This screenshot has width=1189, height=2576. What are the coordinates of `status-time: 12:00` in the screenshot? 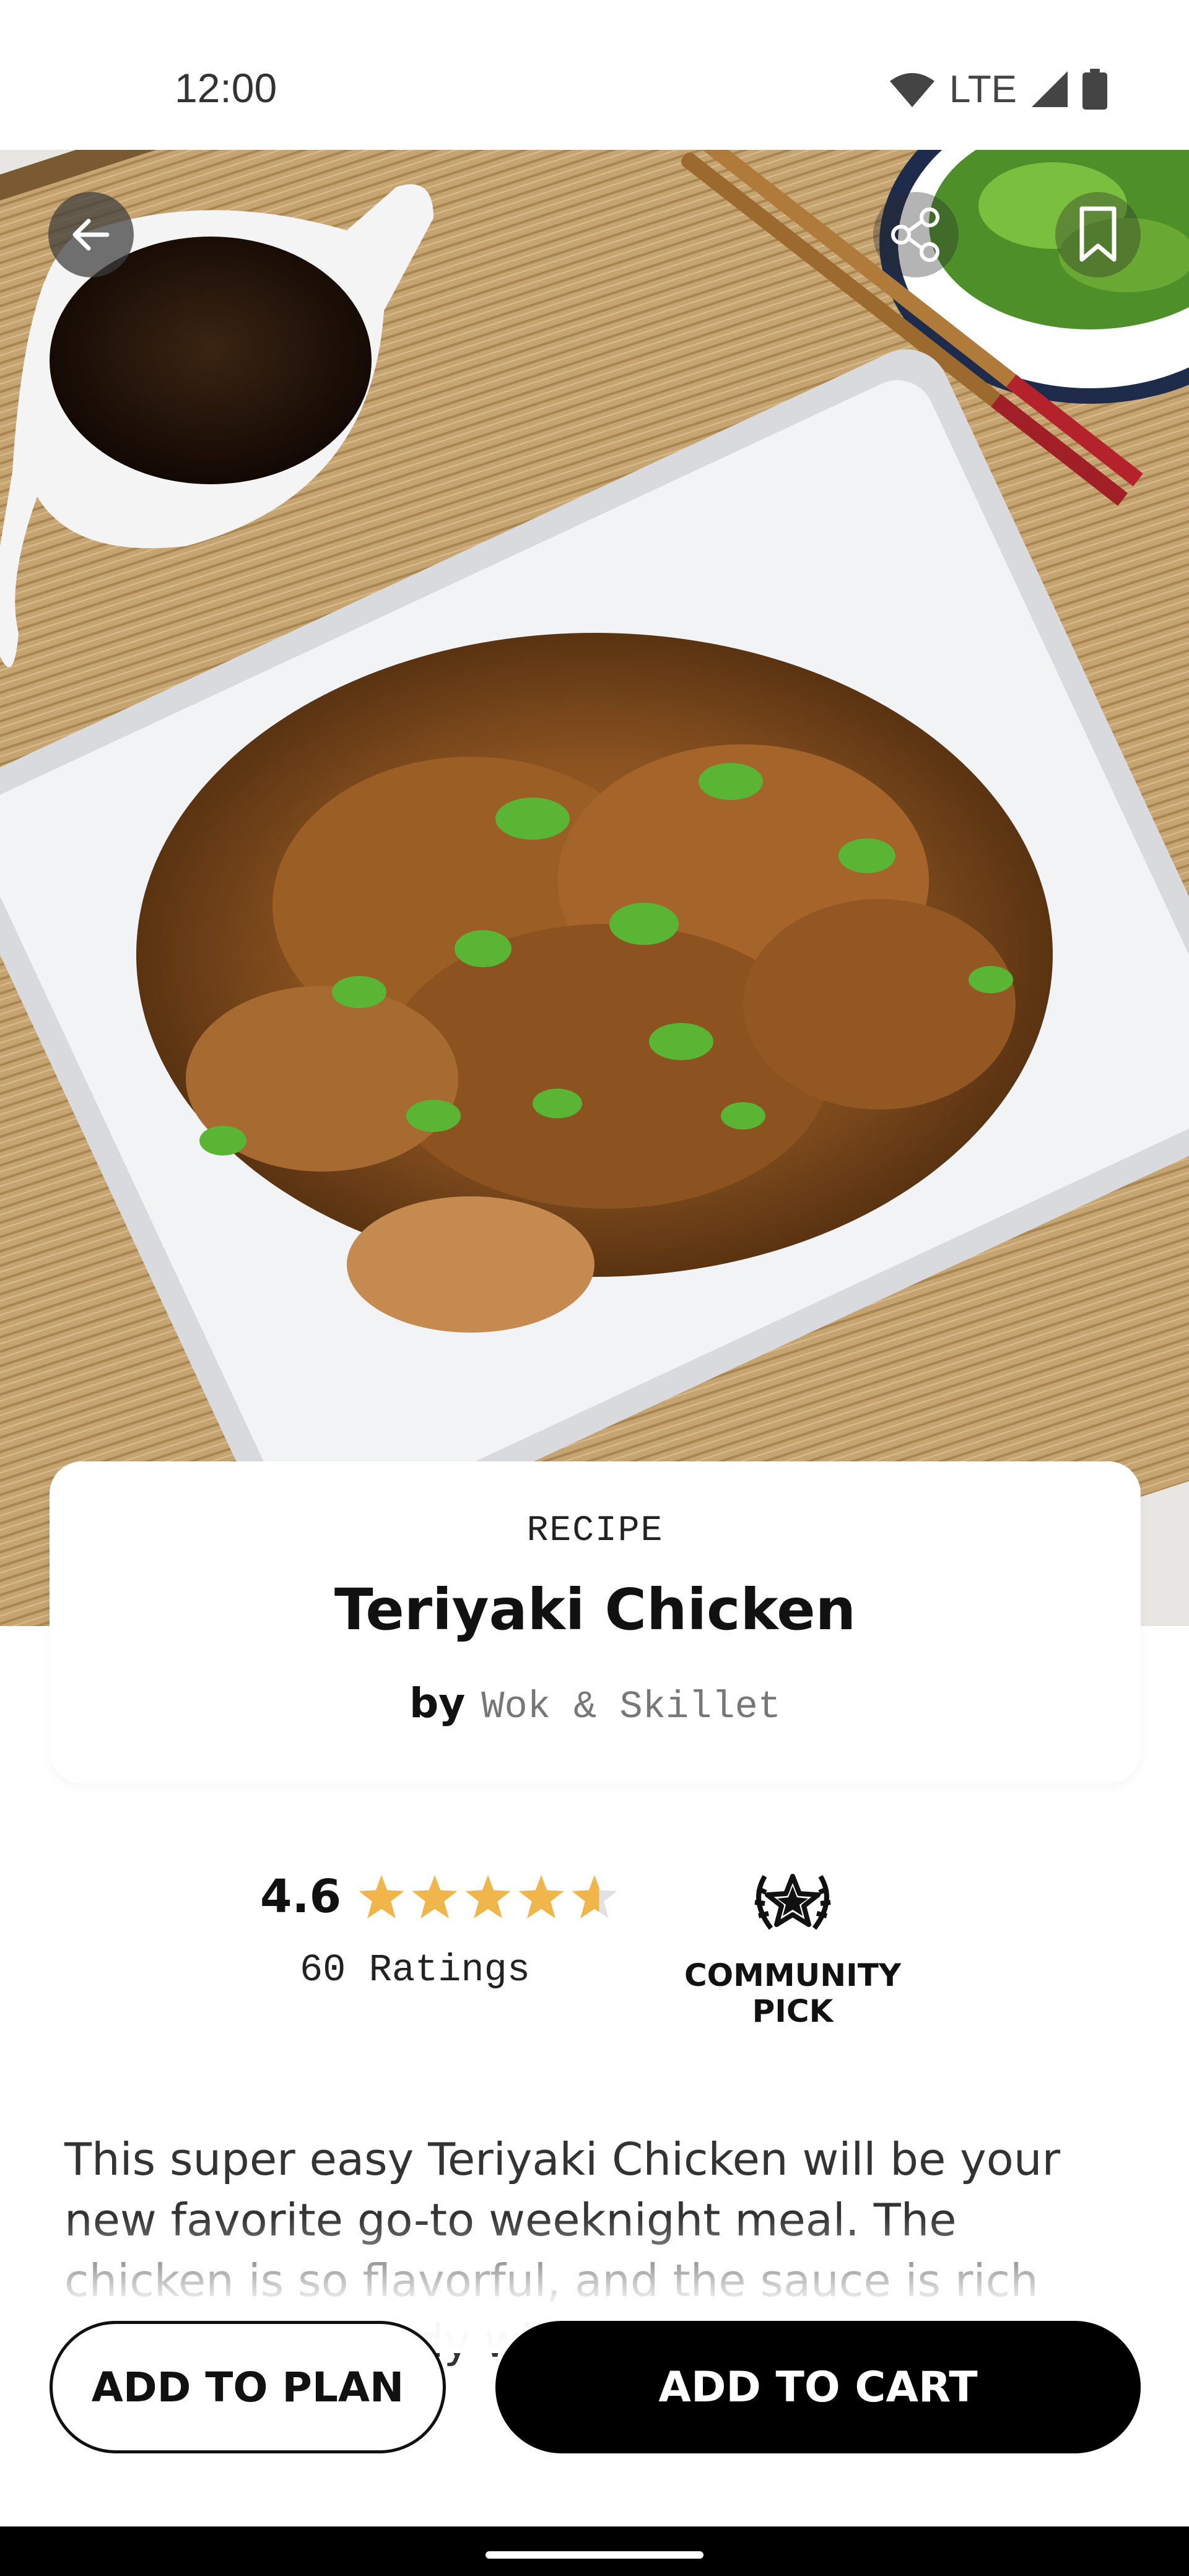 It's located at (226, 88).